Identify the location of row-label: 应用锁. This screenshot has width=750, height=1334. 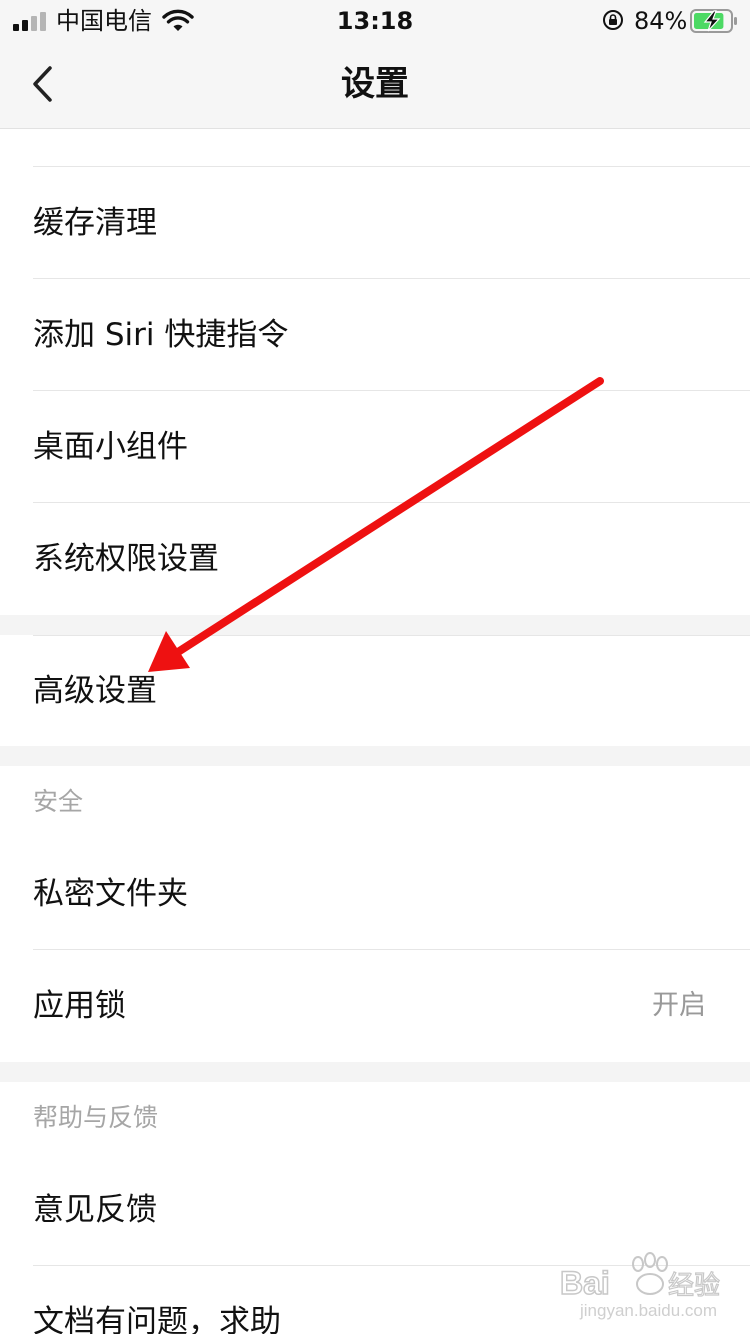
(79, 1006).